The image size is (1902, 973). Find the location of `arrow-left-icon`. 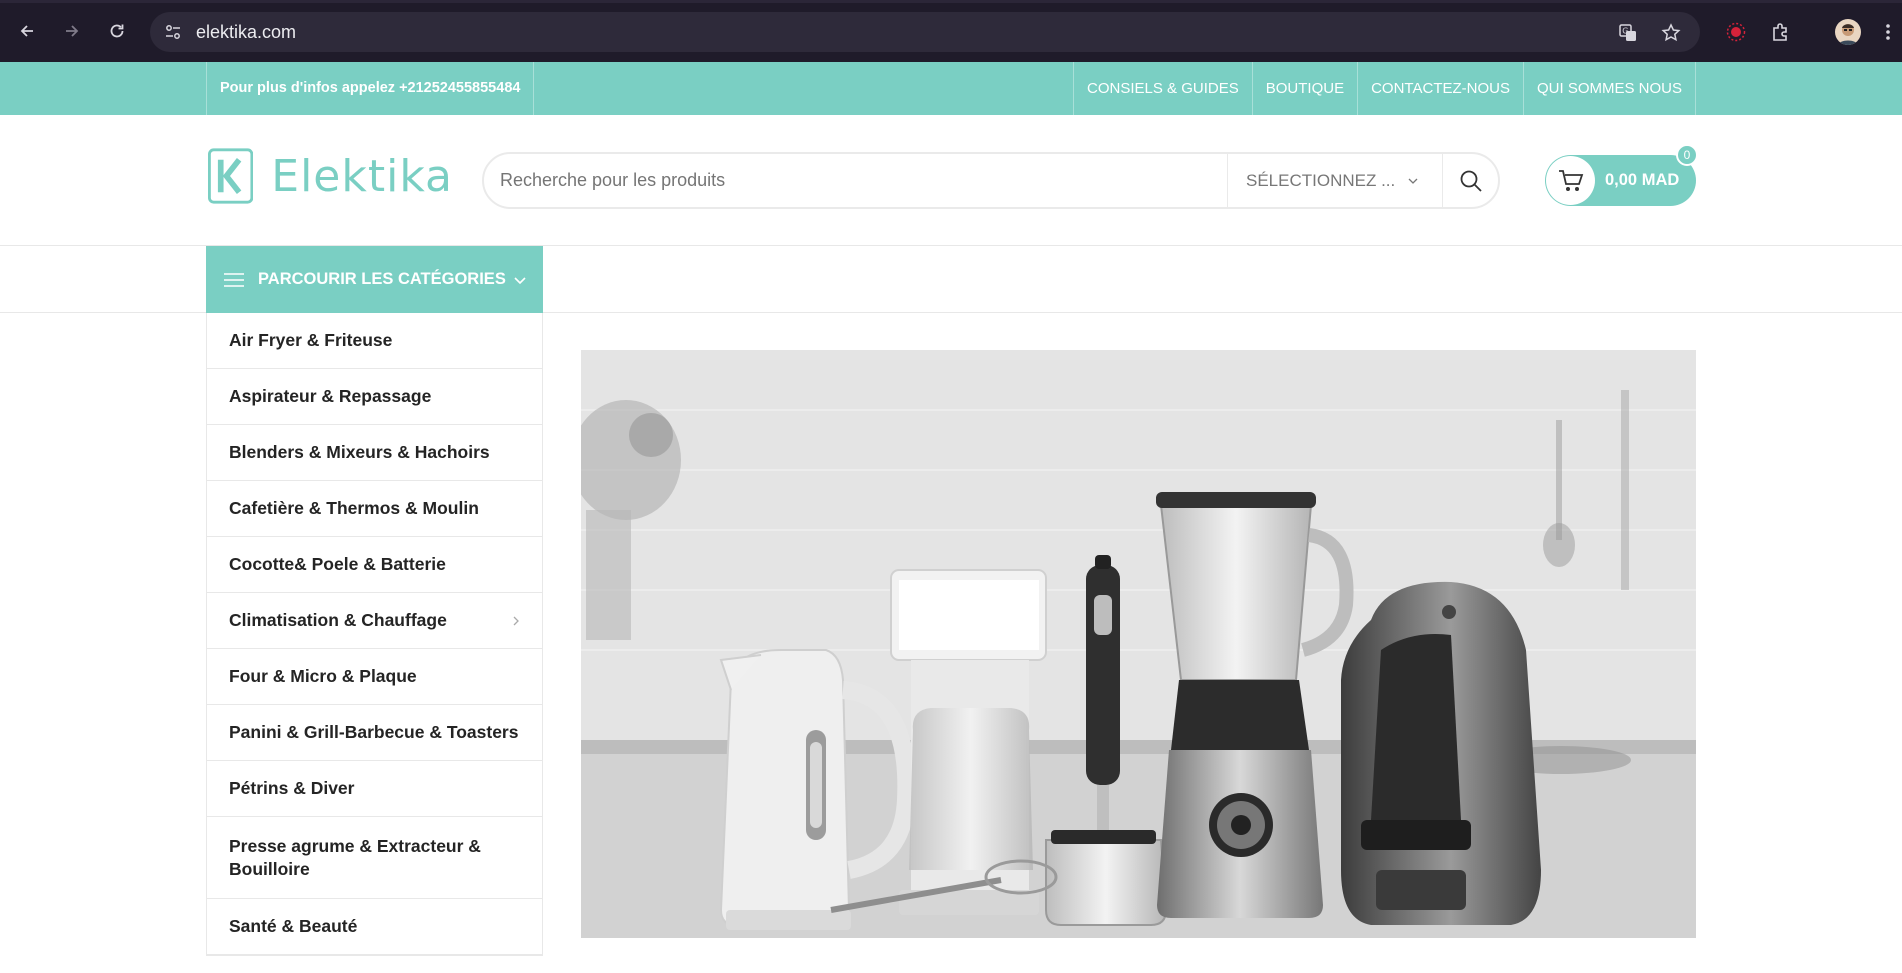

arrow-left-icon is located at coordinates (26, 31).